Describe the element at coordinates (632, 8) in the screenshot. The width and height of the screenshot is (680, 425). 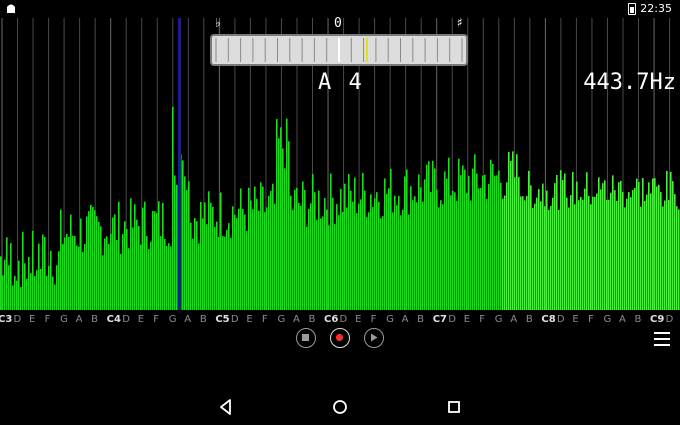
I see `battery-icon` at that location.